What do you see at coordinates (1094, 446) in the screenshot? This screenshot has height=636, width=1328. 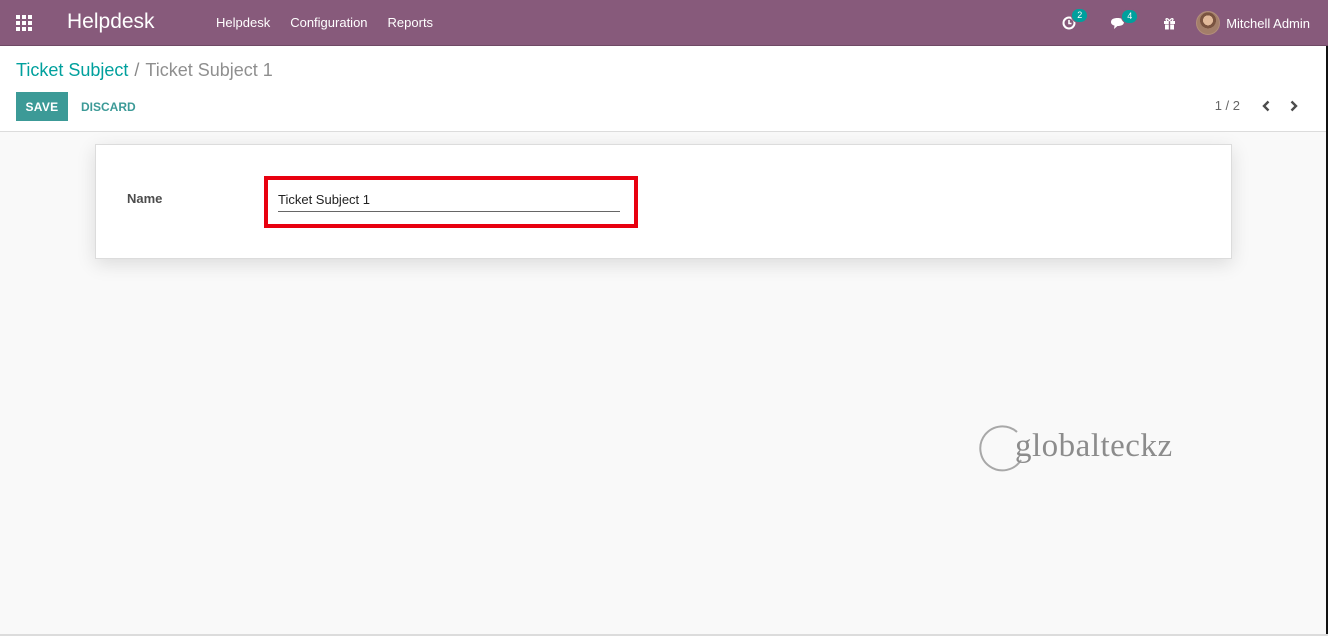 I see `watermark-text: globalteckz` at bounding box center [1094, 446].